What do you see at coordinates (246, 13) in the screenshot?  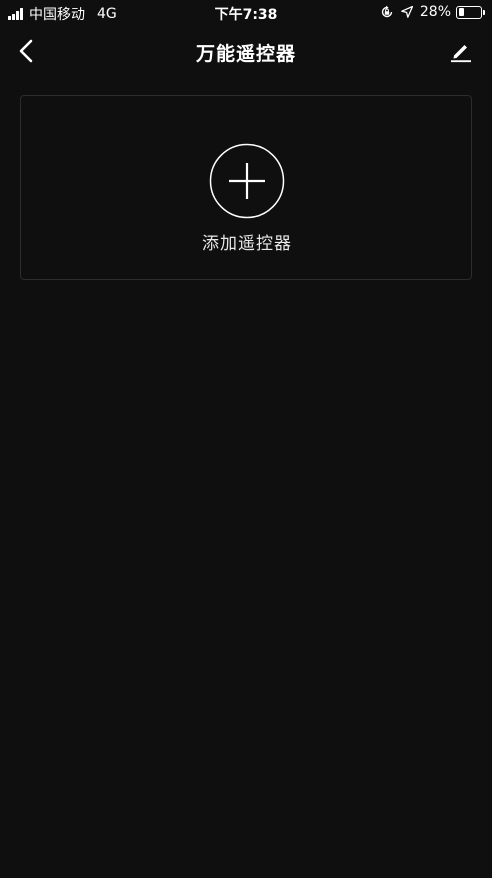 I see `status-bar: 中国移动 4G 下午7:38 28%` at bounding box center [246, 13].